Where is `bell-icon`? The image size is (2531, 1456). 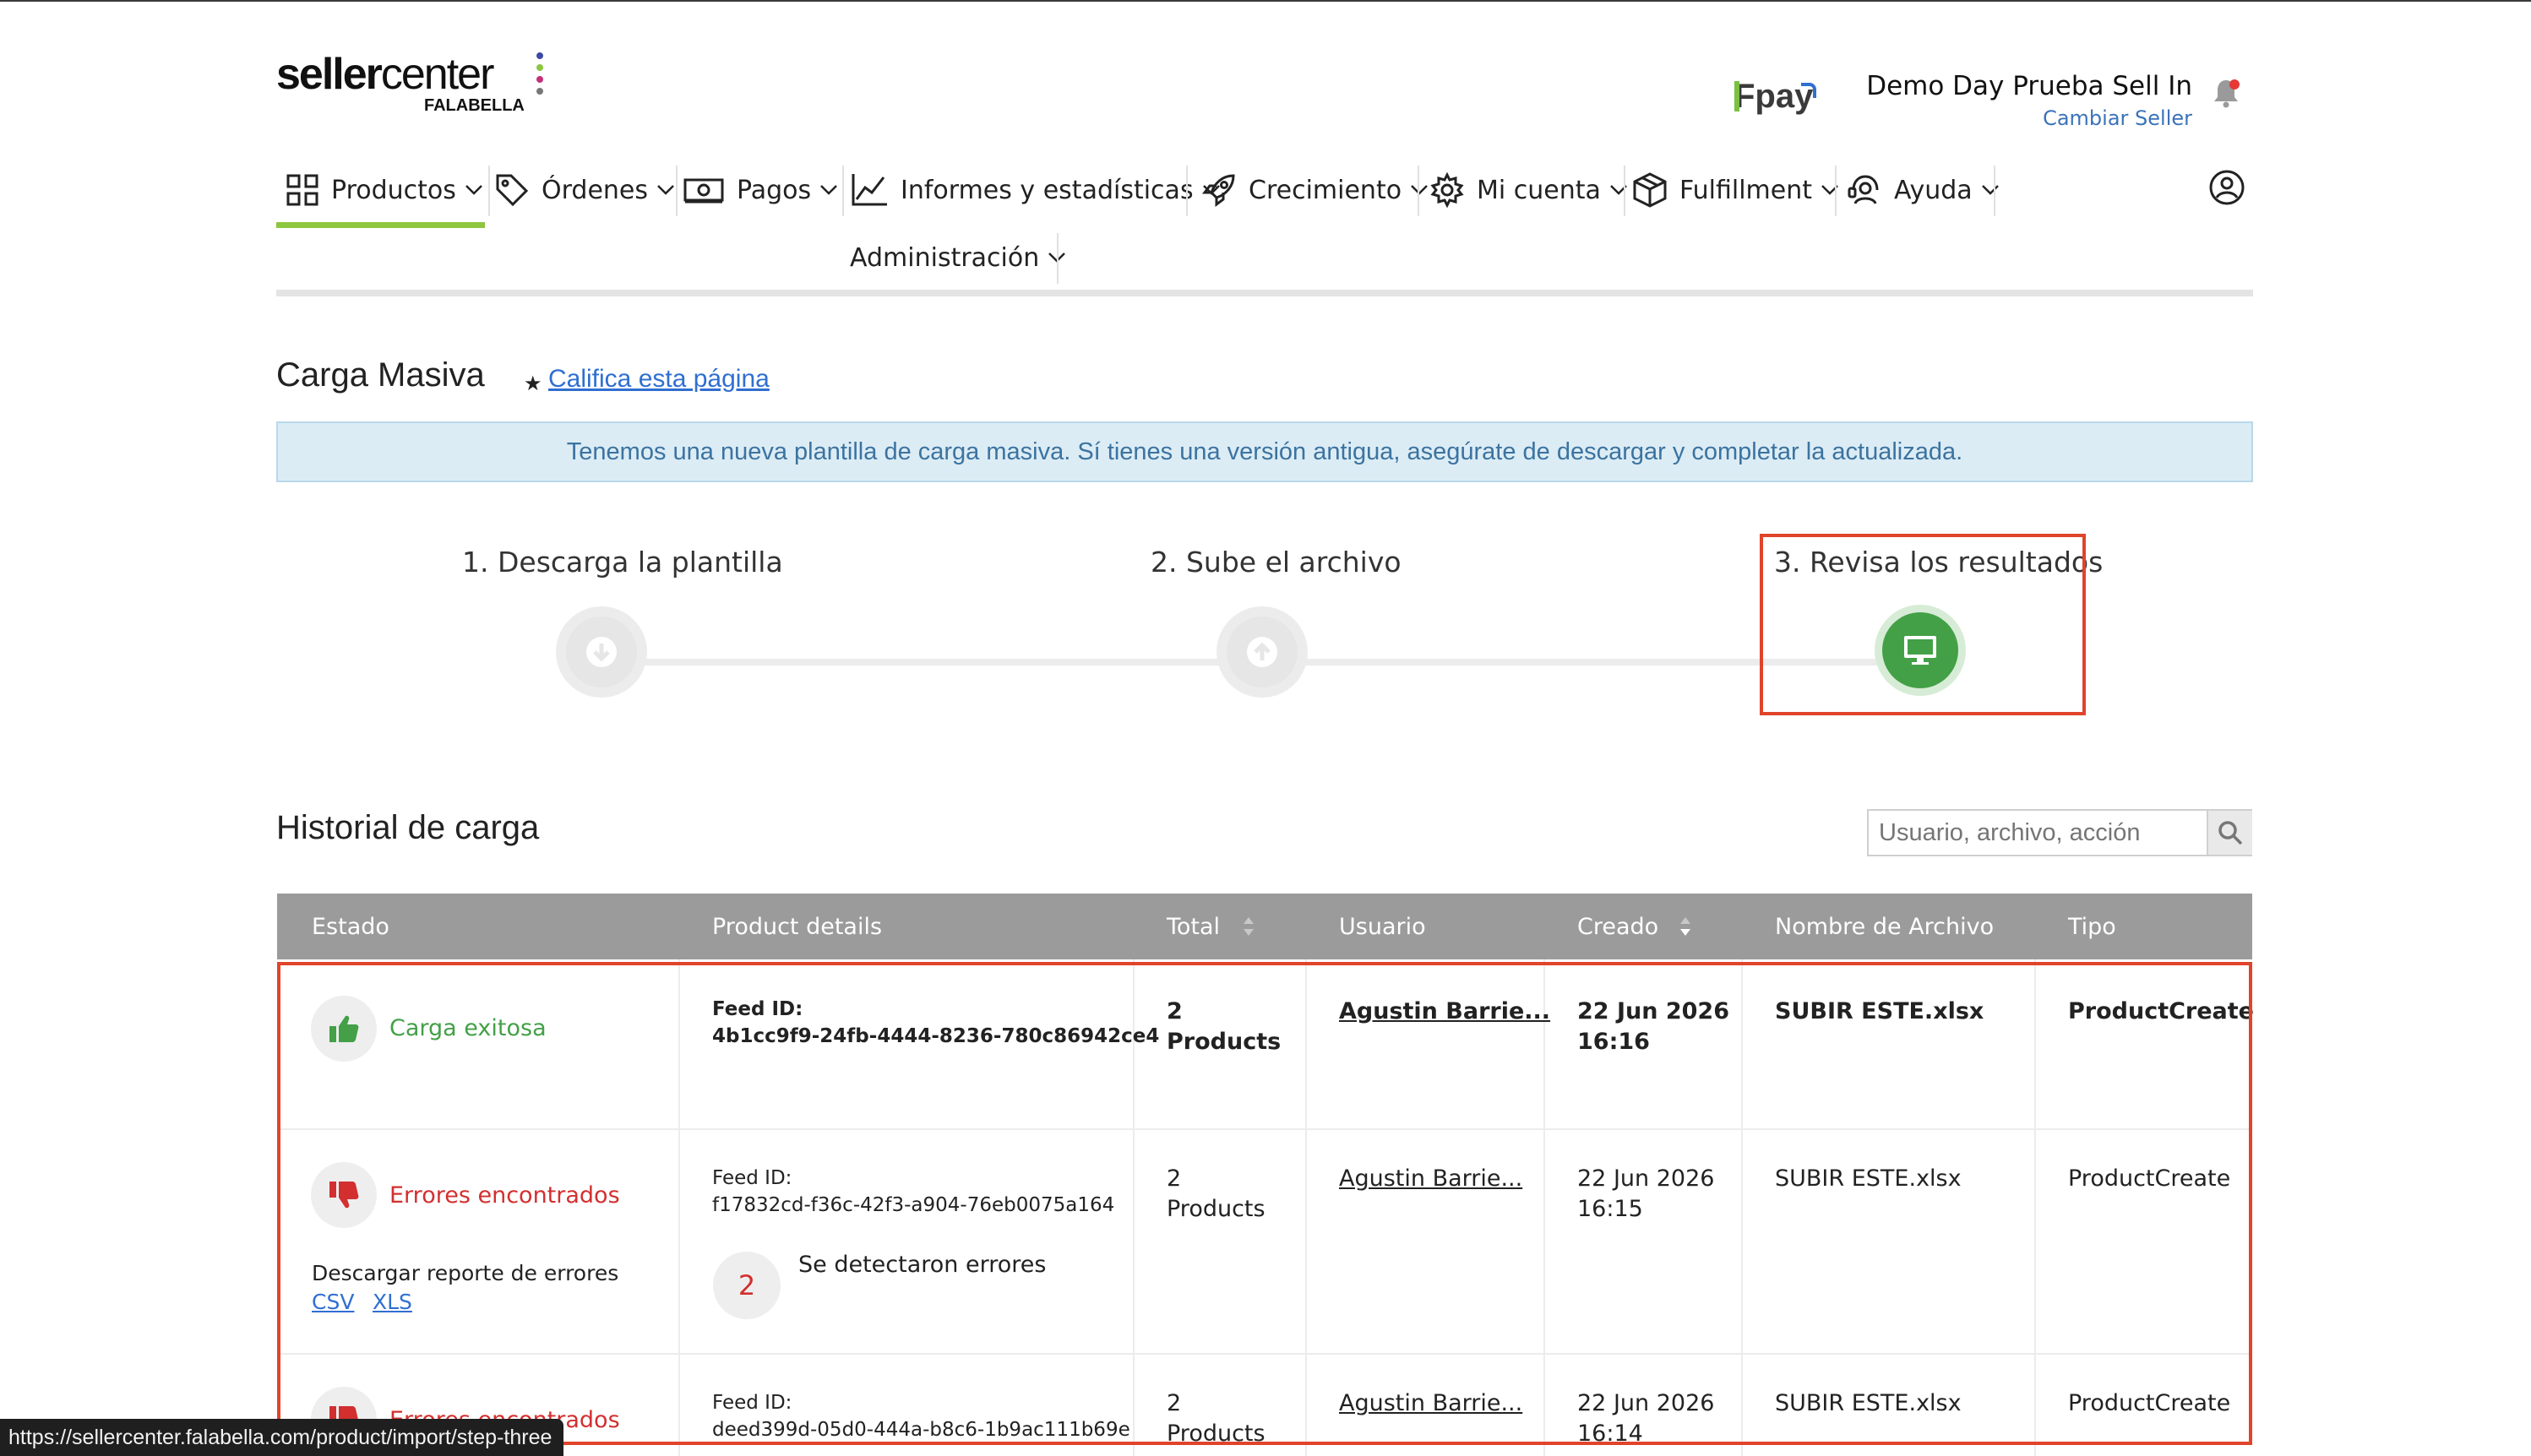
bell-icon is located at coordinates (2226, 93).